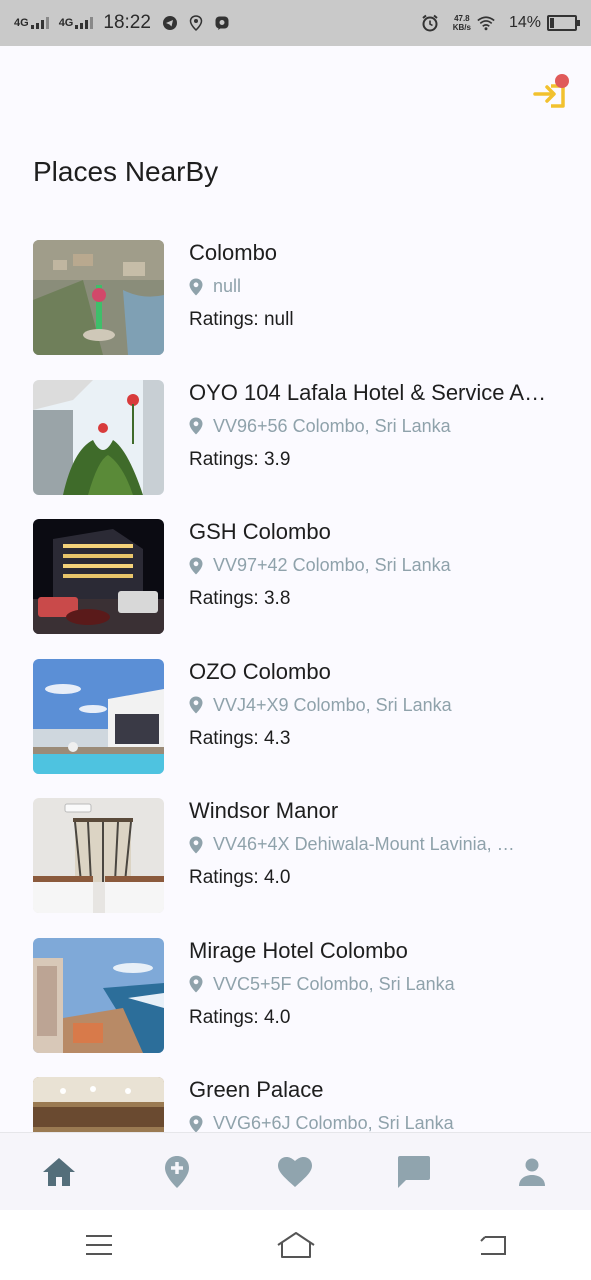 The width and height of the screenshot is (591, 1280). Describe the element at coordinates (486, 23) in the screenshot. I see `wifi-icon` at that location.